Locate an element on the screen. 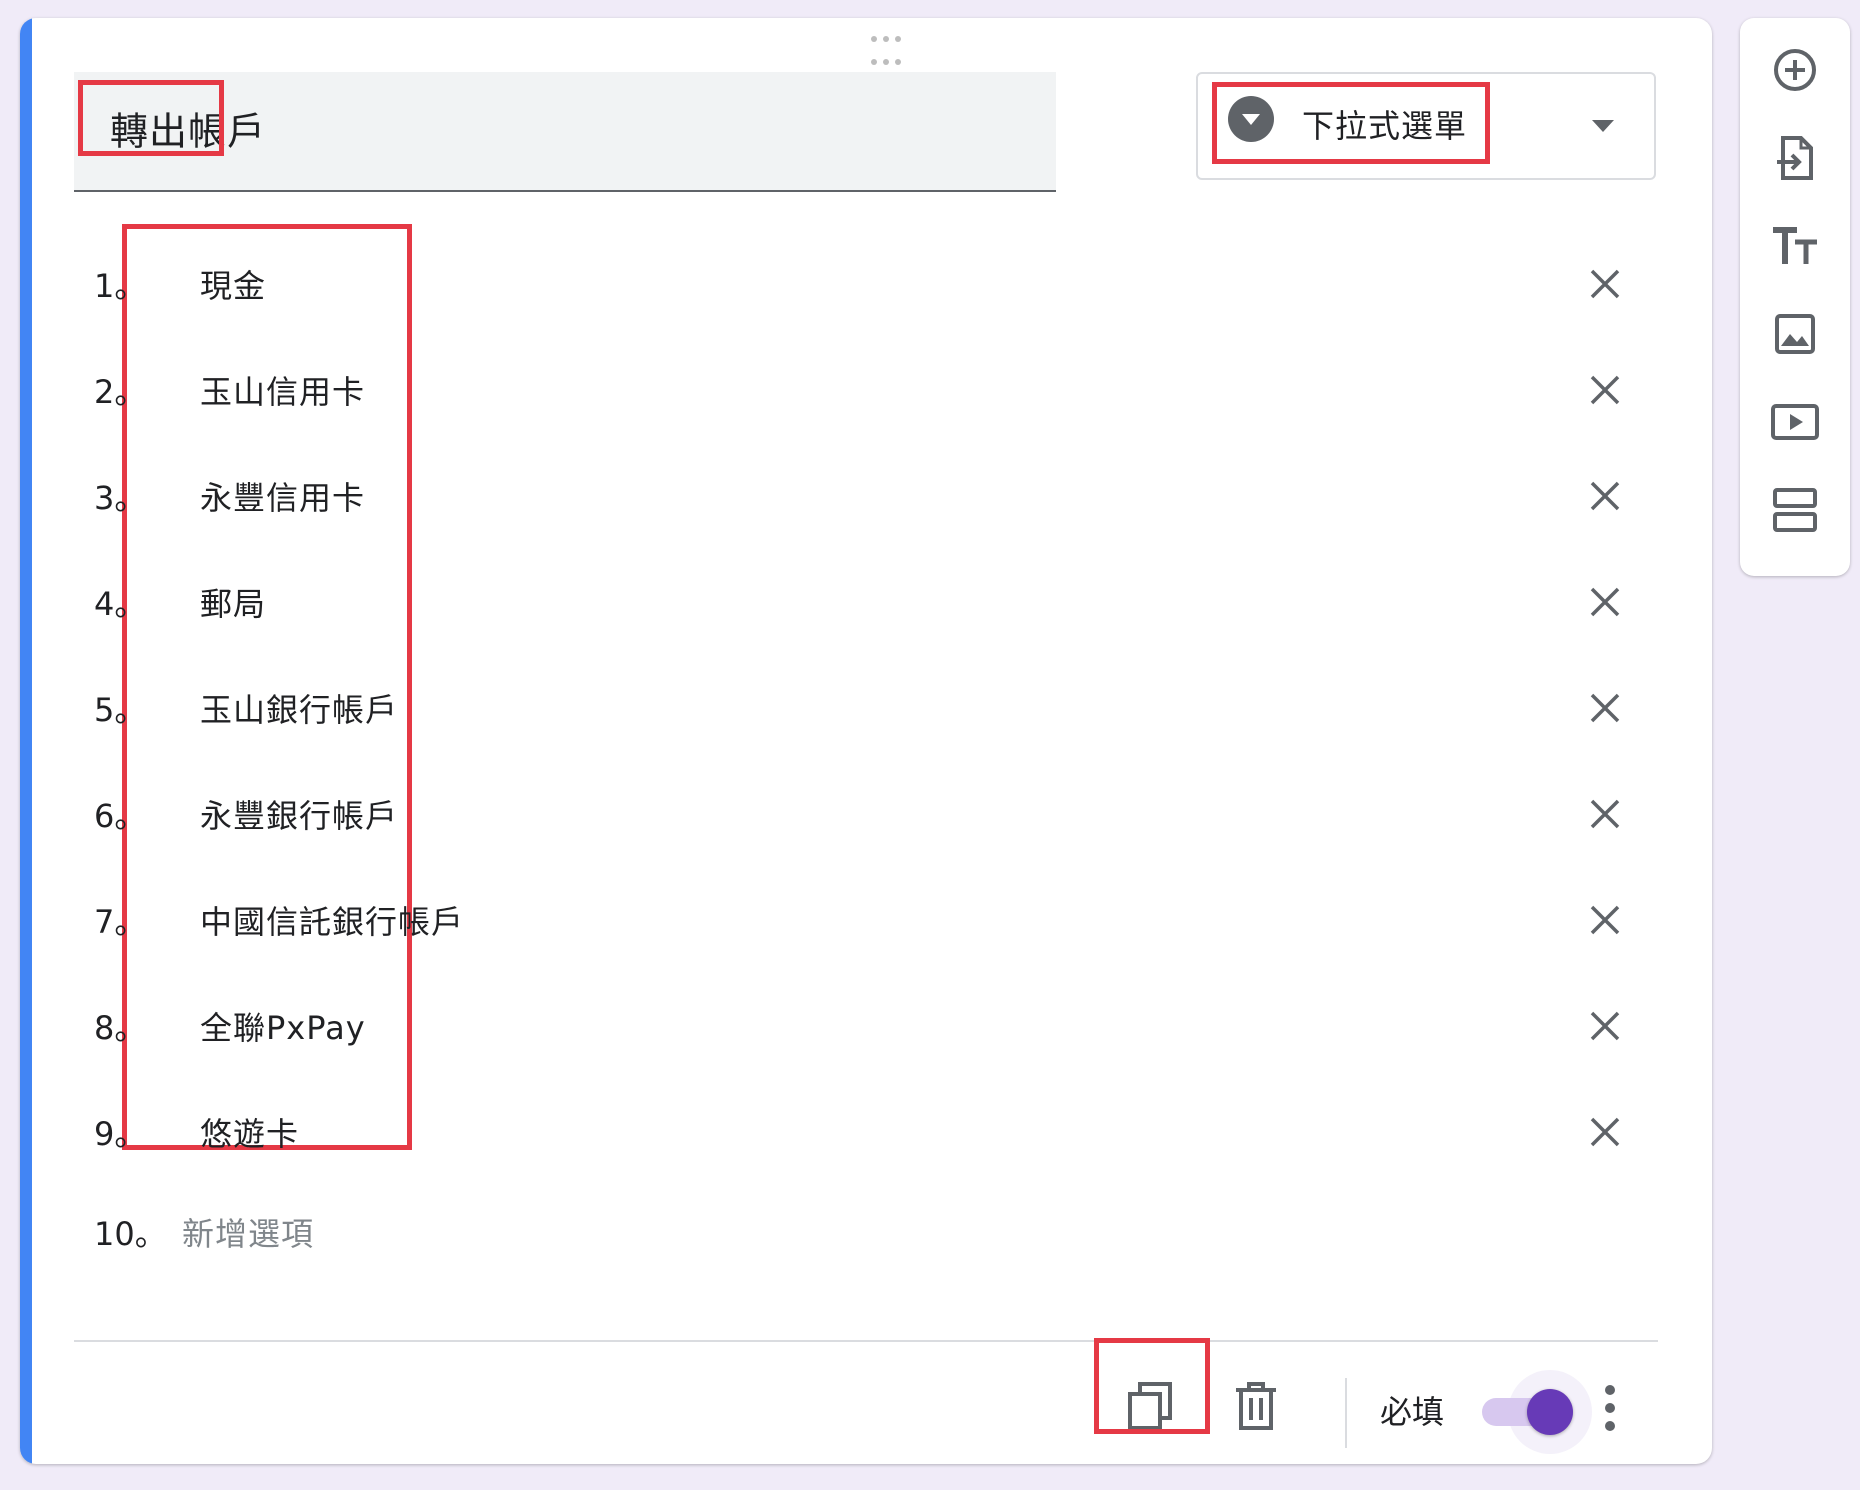  question-type-label: 下拉式選單 is located at coordinates (1385, 126).